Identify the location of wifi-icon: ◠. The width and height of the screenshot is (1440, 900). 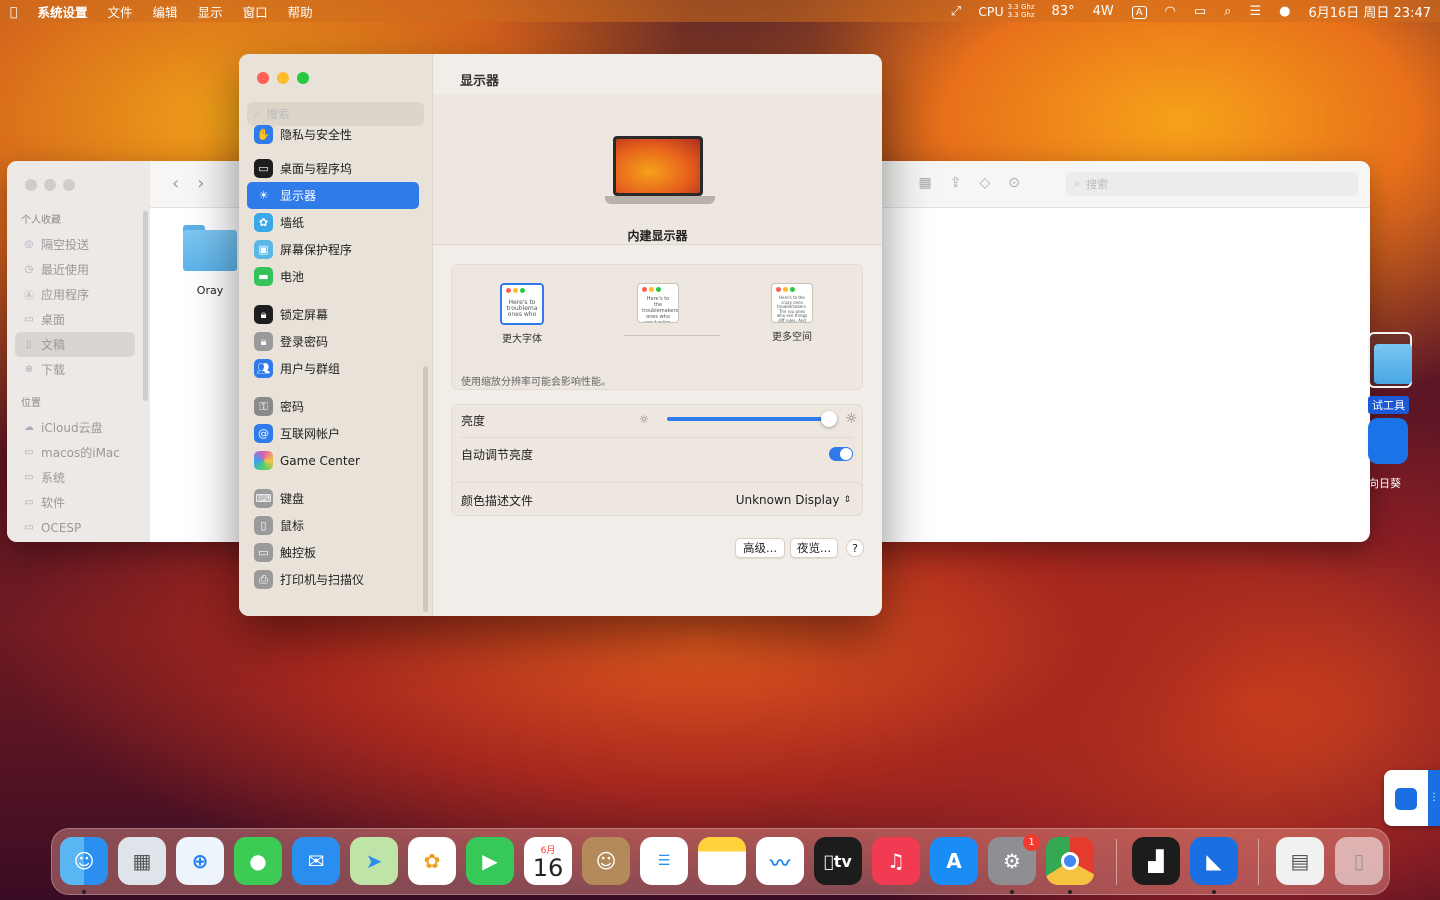
(1170, 11).